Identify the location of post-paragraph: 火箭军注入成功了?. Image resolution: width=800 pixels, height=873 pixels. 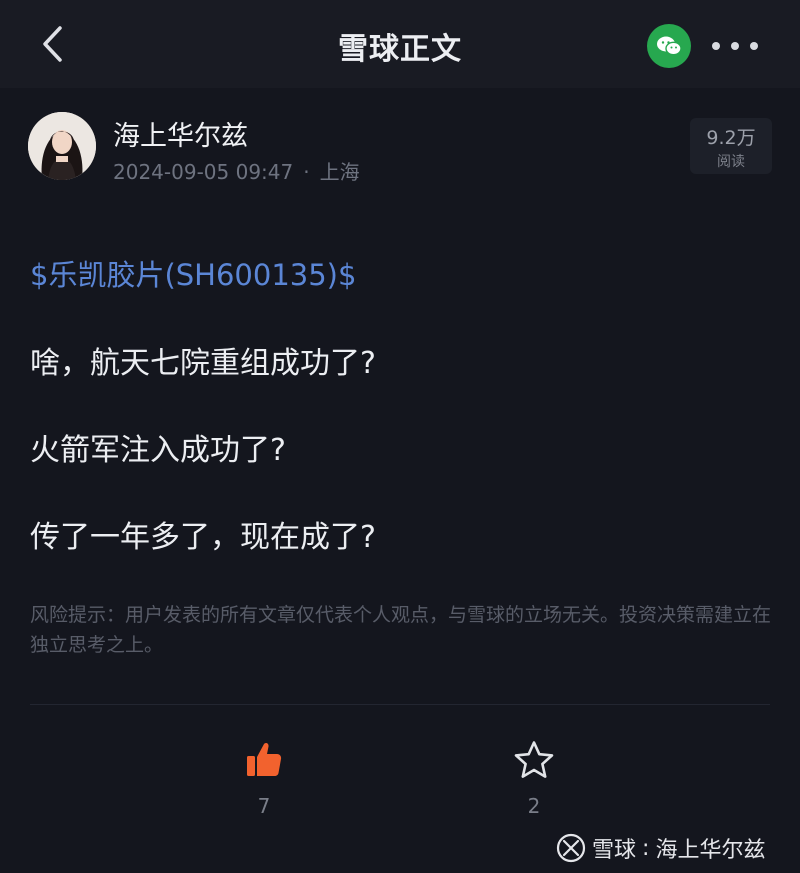
(158, 450).